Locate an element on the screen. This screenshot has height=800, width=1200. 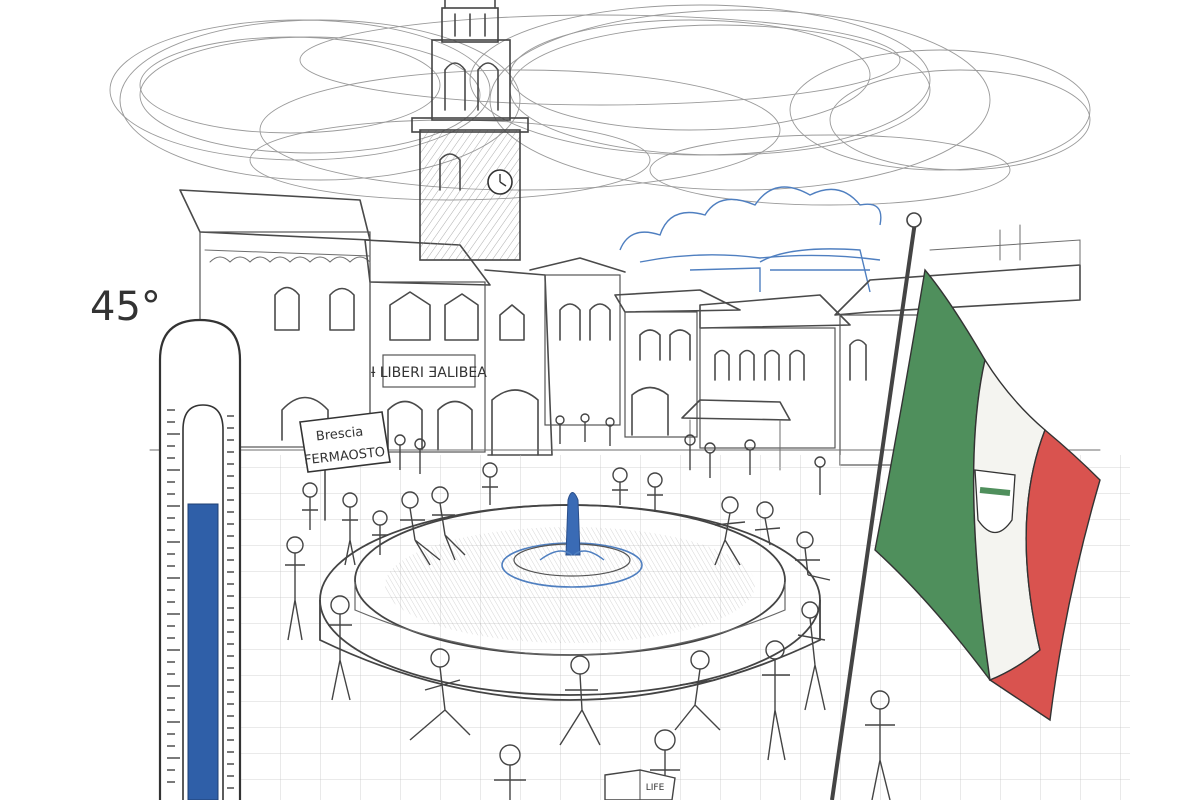
thermometer: 45° is located at coordinates (166, 542).